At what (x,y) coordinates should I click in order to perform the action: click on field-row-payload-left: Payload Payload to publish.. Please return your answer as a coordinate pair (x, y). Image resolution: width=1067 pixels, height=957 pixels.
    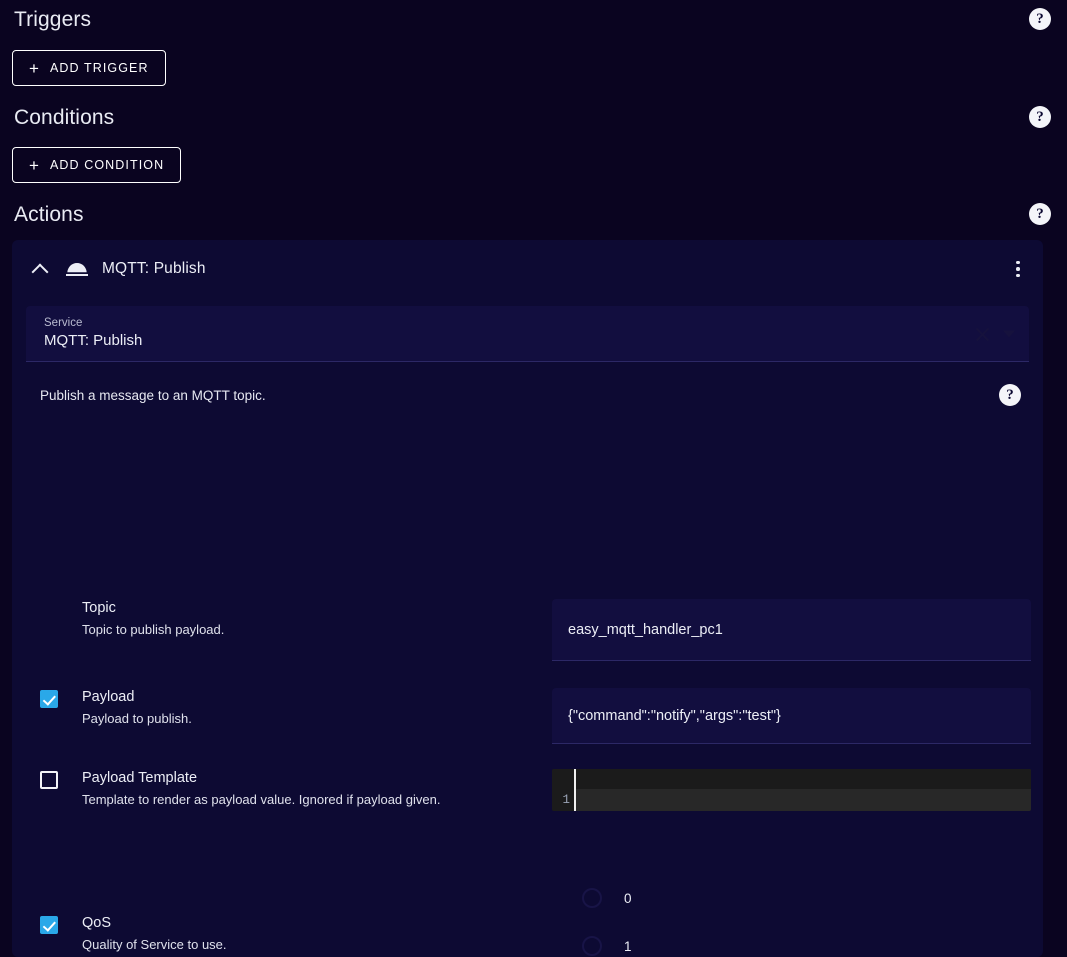
    Looking at the image, I should click on (282, 708).